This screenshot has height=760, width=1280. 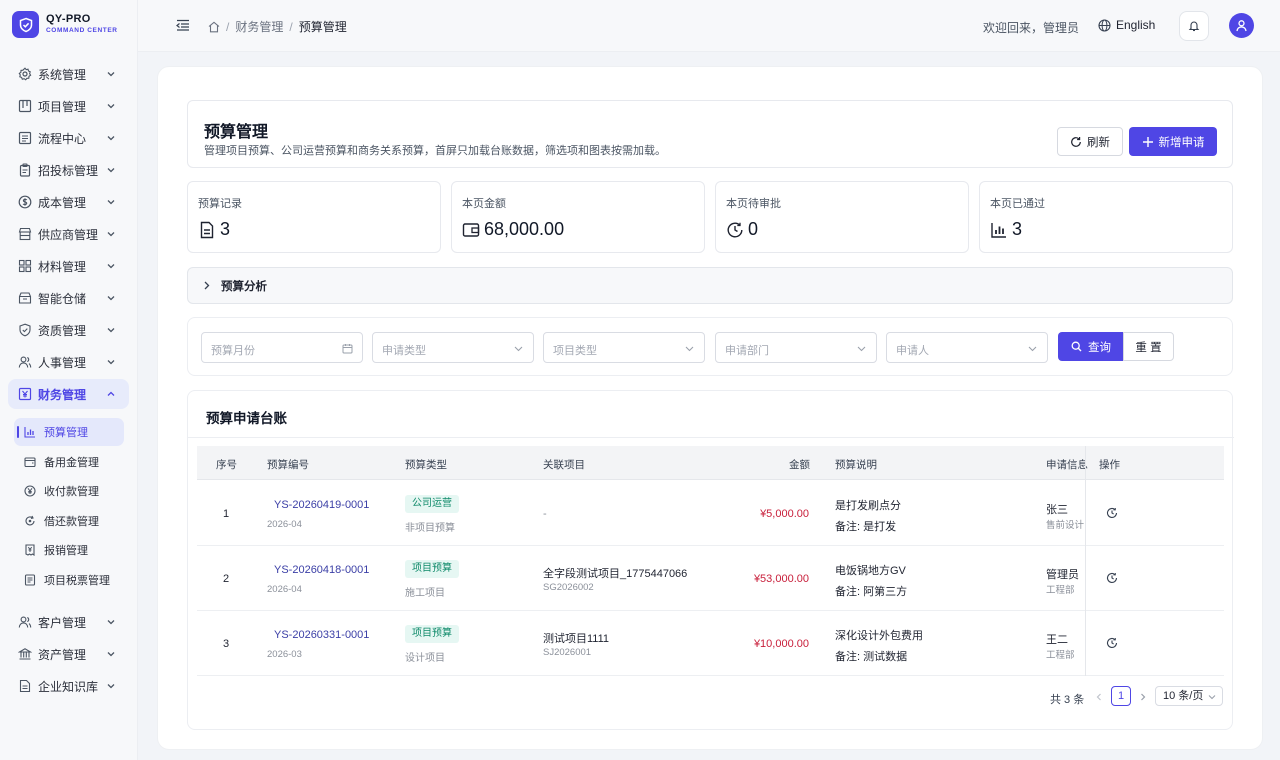 I want to click on sidebar-subitem-budget: 预算管理, so click(x=69, y=432).